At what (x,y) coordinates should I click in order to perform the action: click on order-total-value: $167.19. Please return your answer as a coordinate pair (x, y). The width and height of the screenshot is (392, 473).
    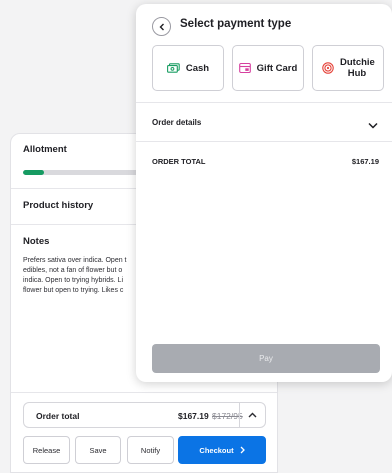
    Looking at the image, I should click on (193, 416).